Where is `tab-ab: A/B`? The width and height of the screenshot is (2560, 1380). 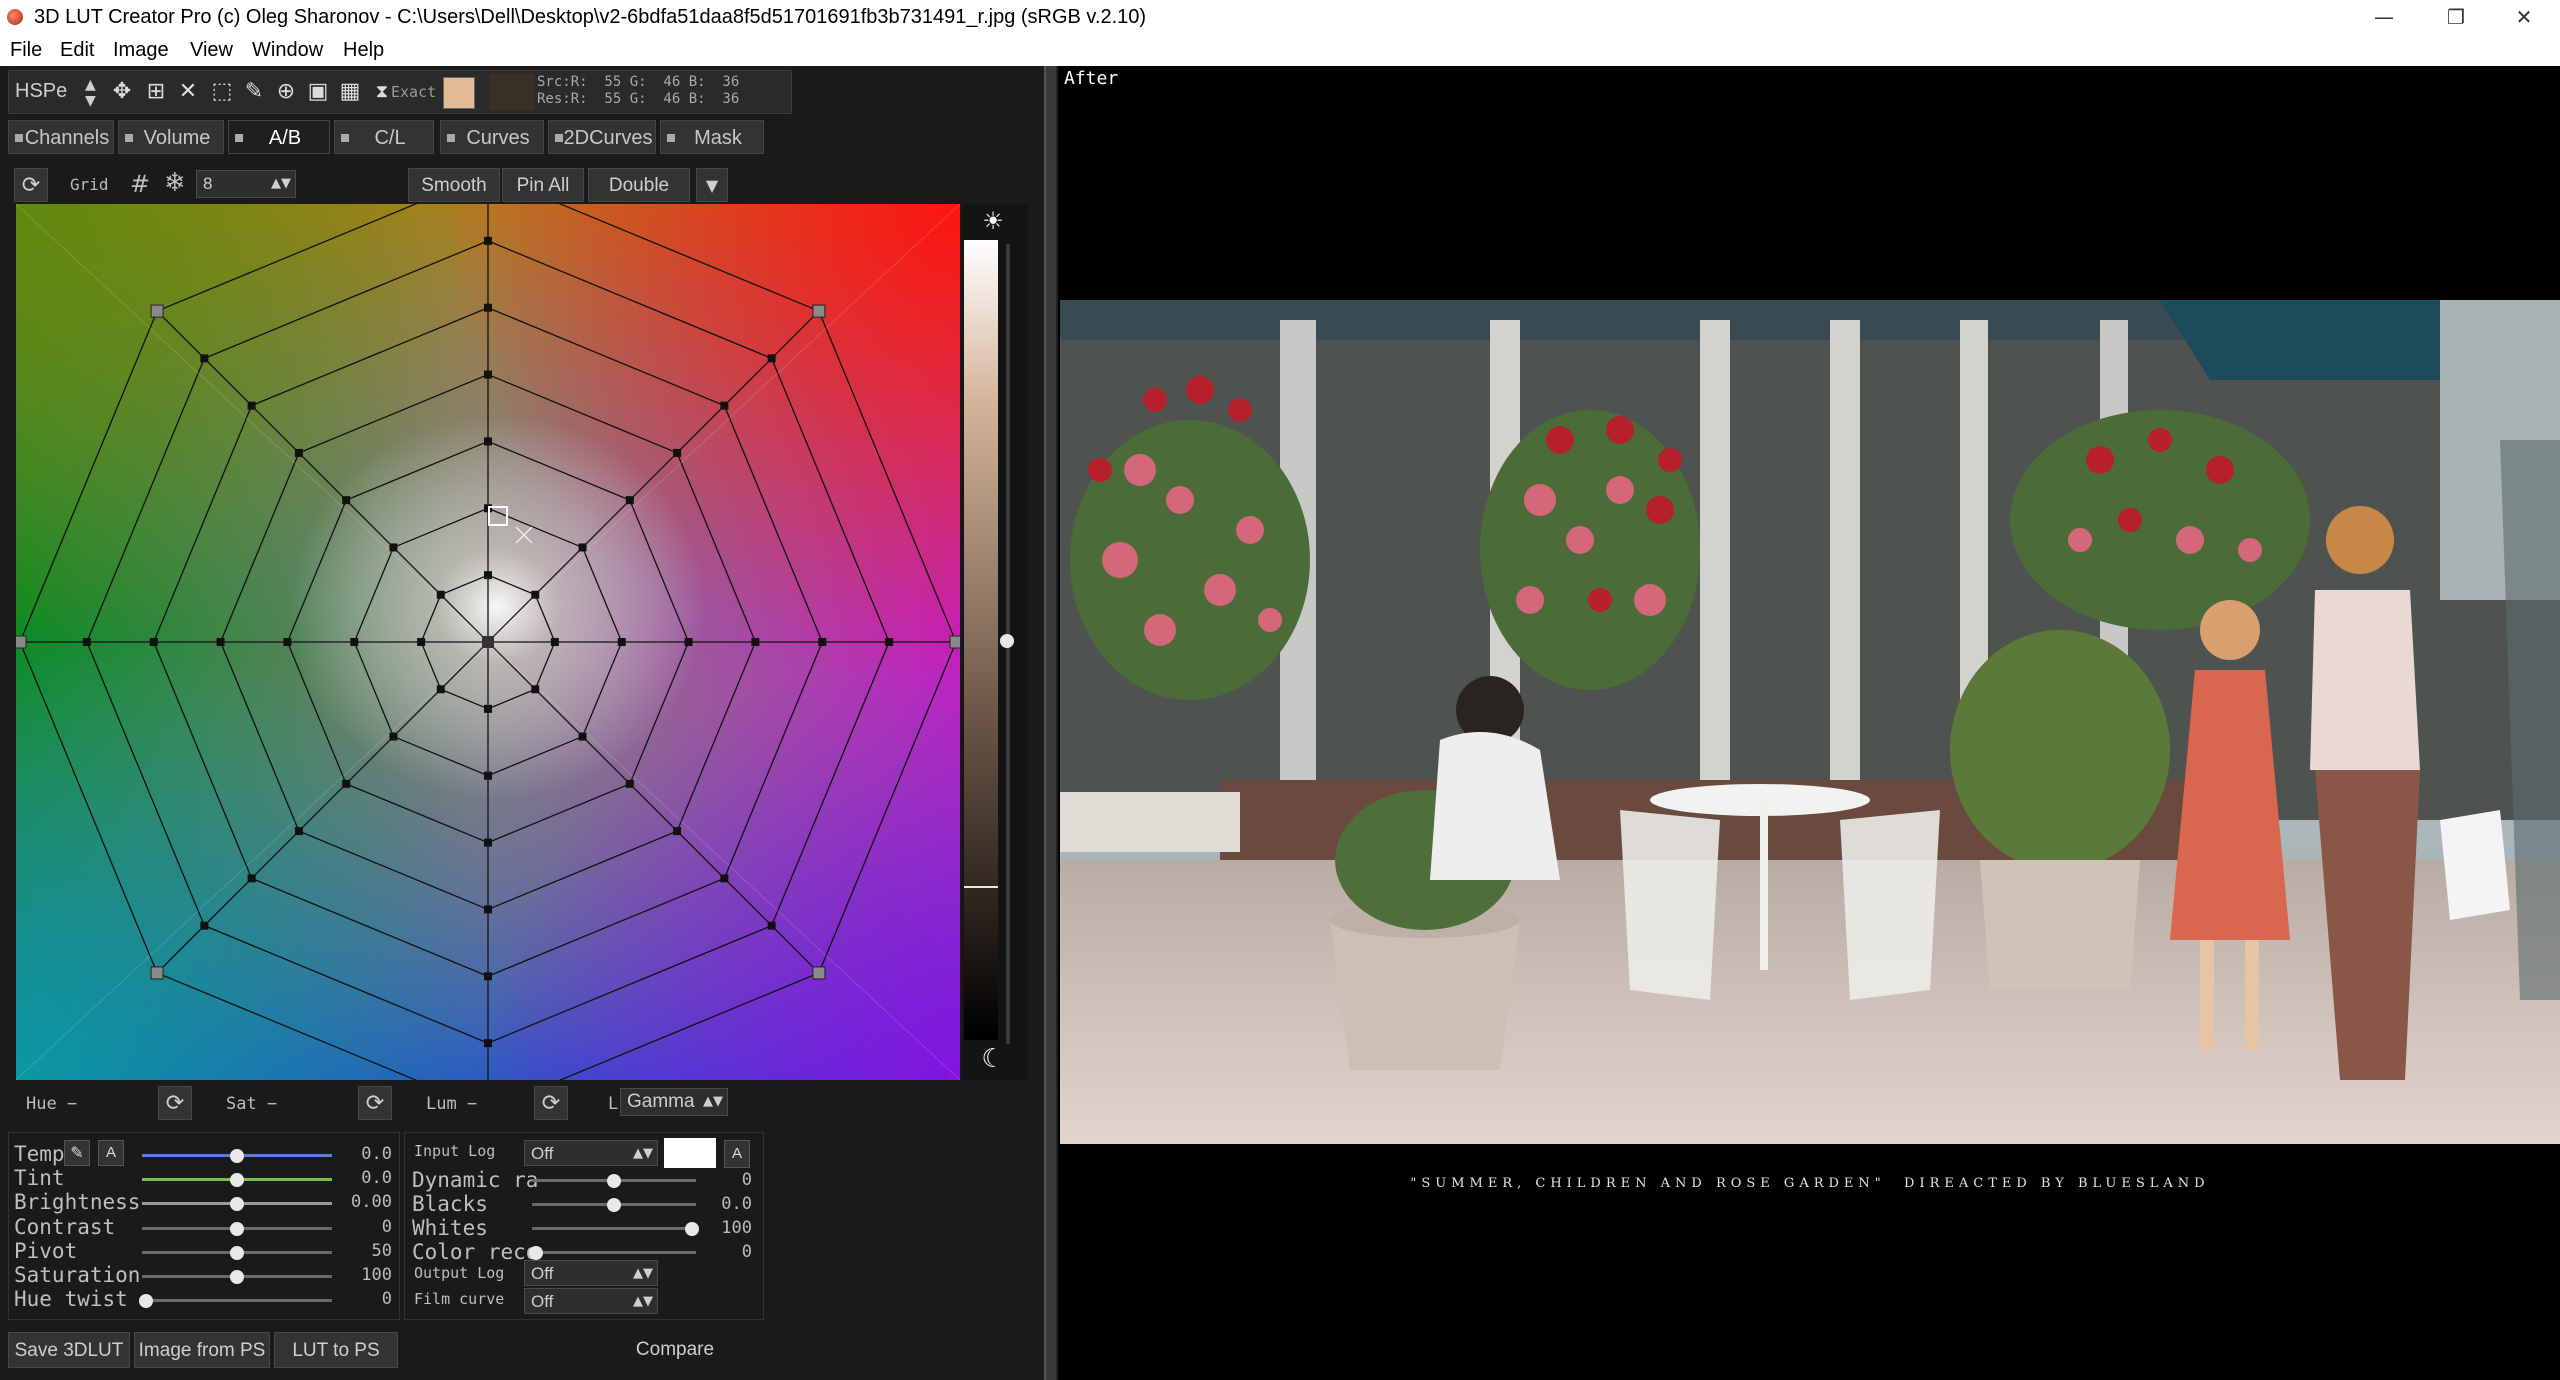
tab-ab: A/B is located at coordinates (279, 137).